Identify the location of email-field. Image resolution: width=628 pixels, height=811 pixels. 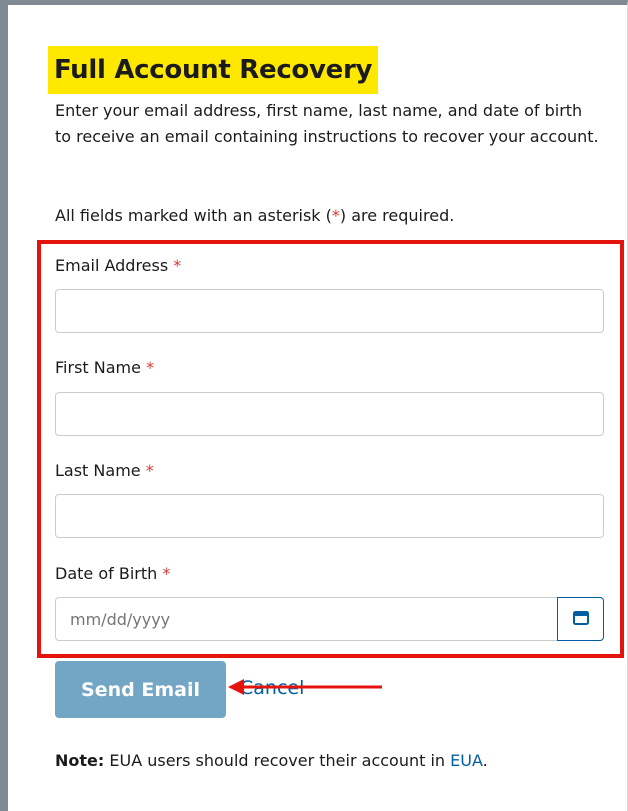
(329, 311).